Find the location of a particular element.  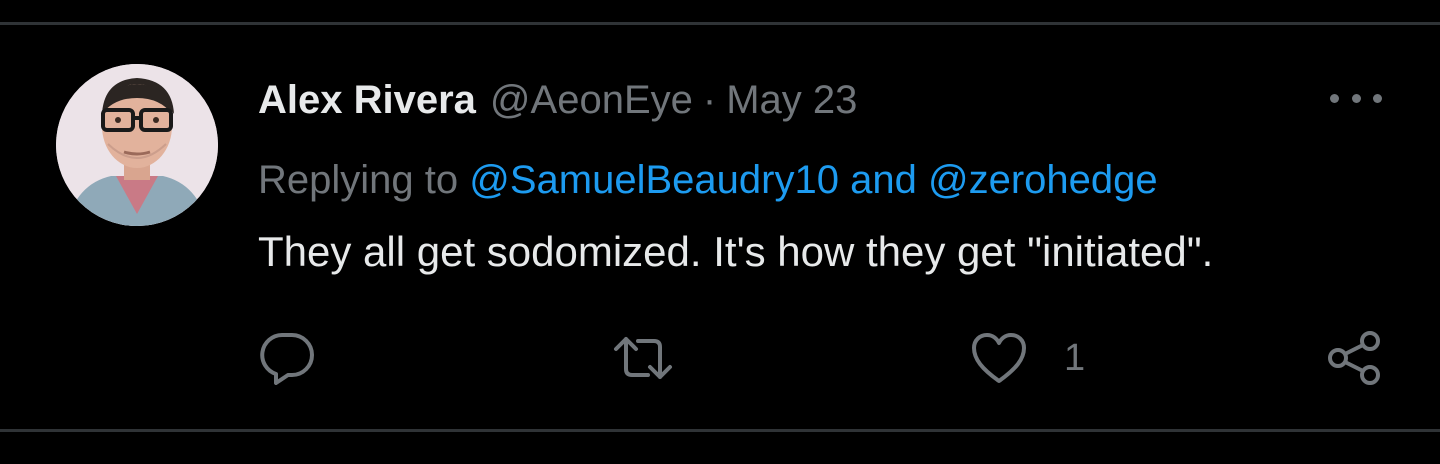

tweet-date: May 23 is located at coordinates (791, 100).